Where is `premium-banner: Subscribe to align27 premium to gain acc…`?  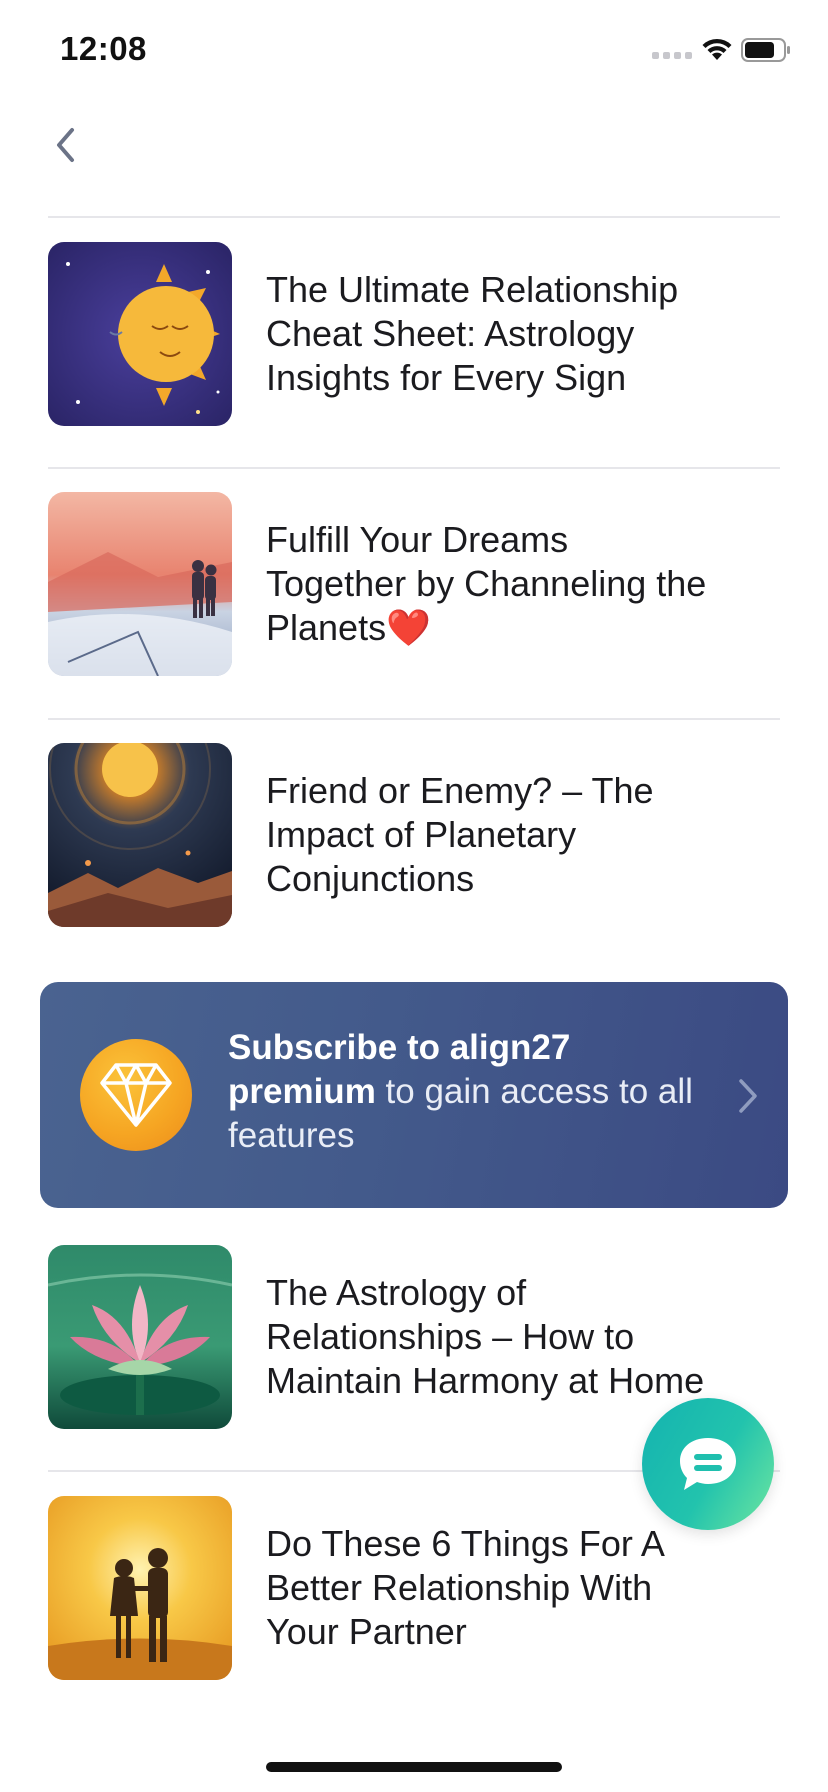
premium-banner: Subscribe to align27 premium to gain acc… is located at coordinates (414, 1095).